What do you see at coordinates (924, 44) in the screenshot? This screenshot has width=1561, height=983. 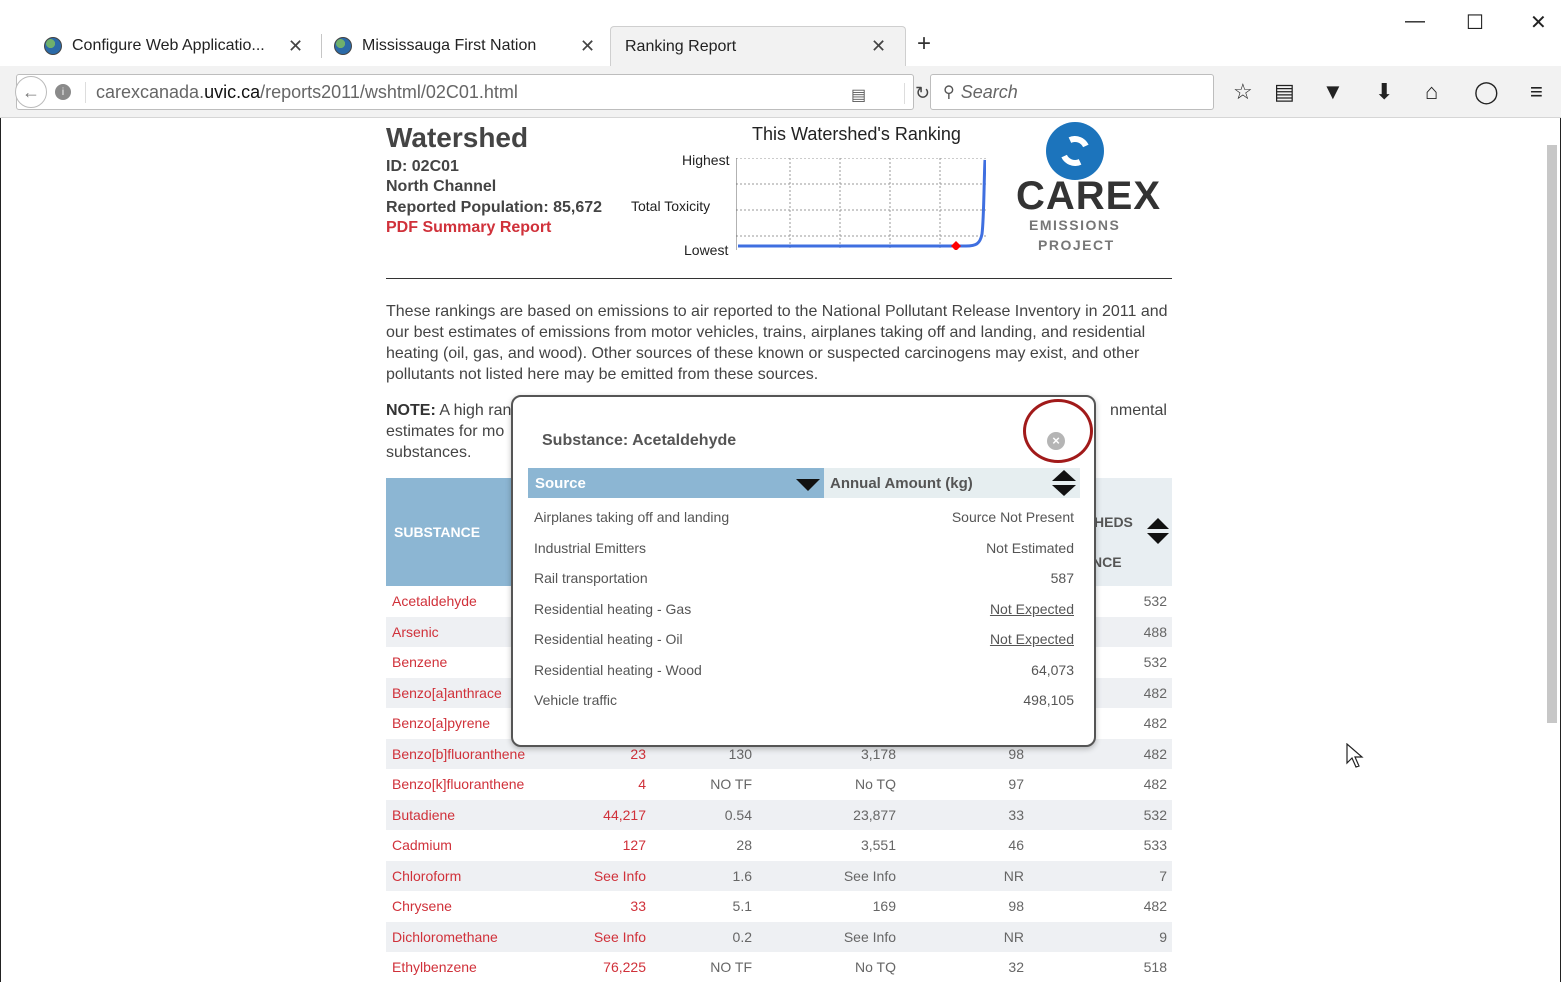 I see `new-tab-button: +` at bounding box center [924, 44].